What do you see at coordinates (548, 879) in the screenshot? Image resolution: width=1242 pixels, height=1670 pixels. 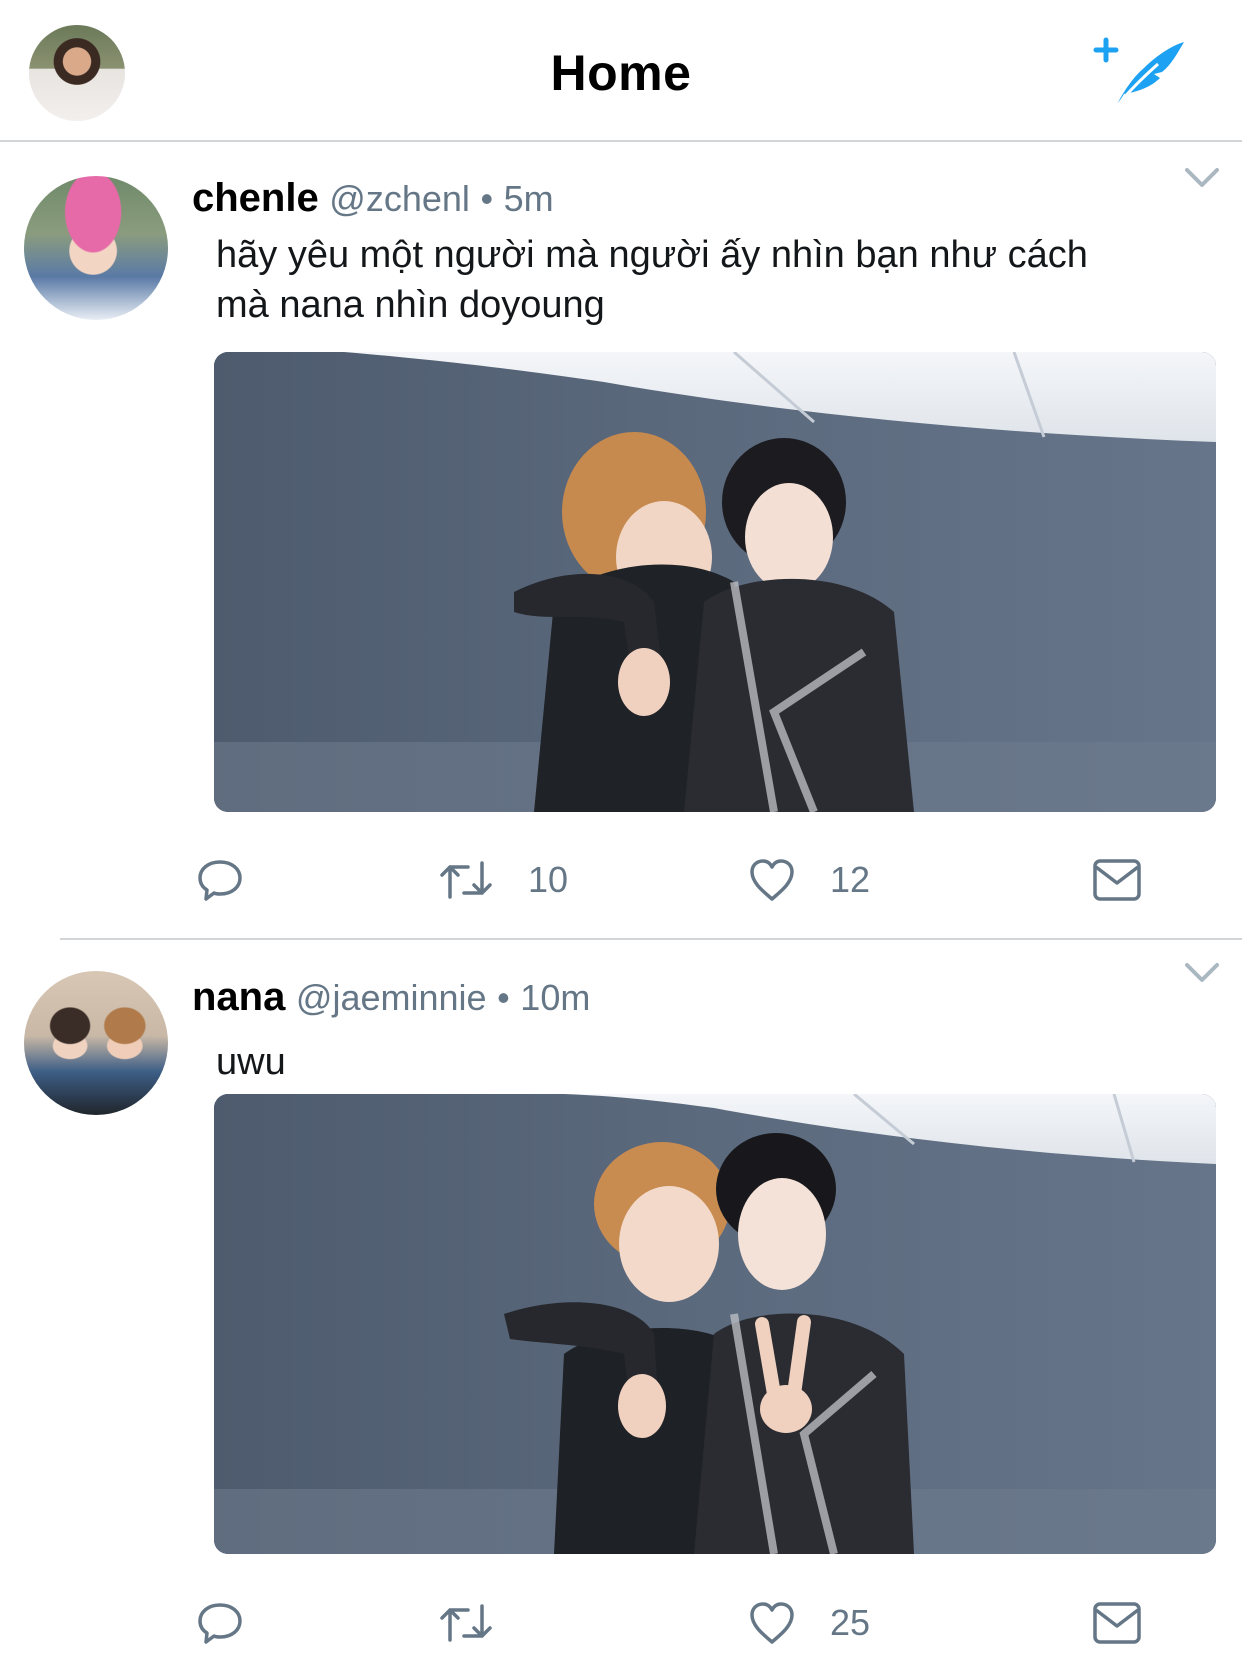 I see `retweet-count: 10` at bounding box center [548, 879].